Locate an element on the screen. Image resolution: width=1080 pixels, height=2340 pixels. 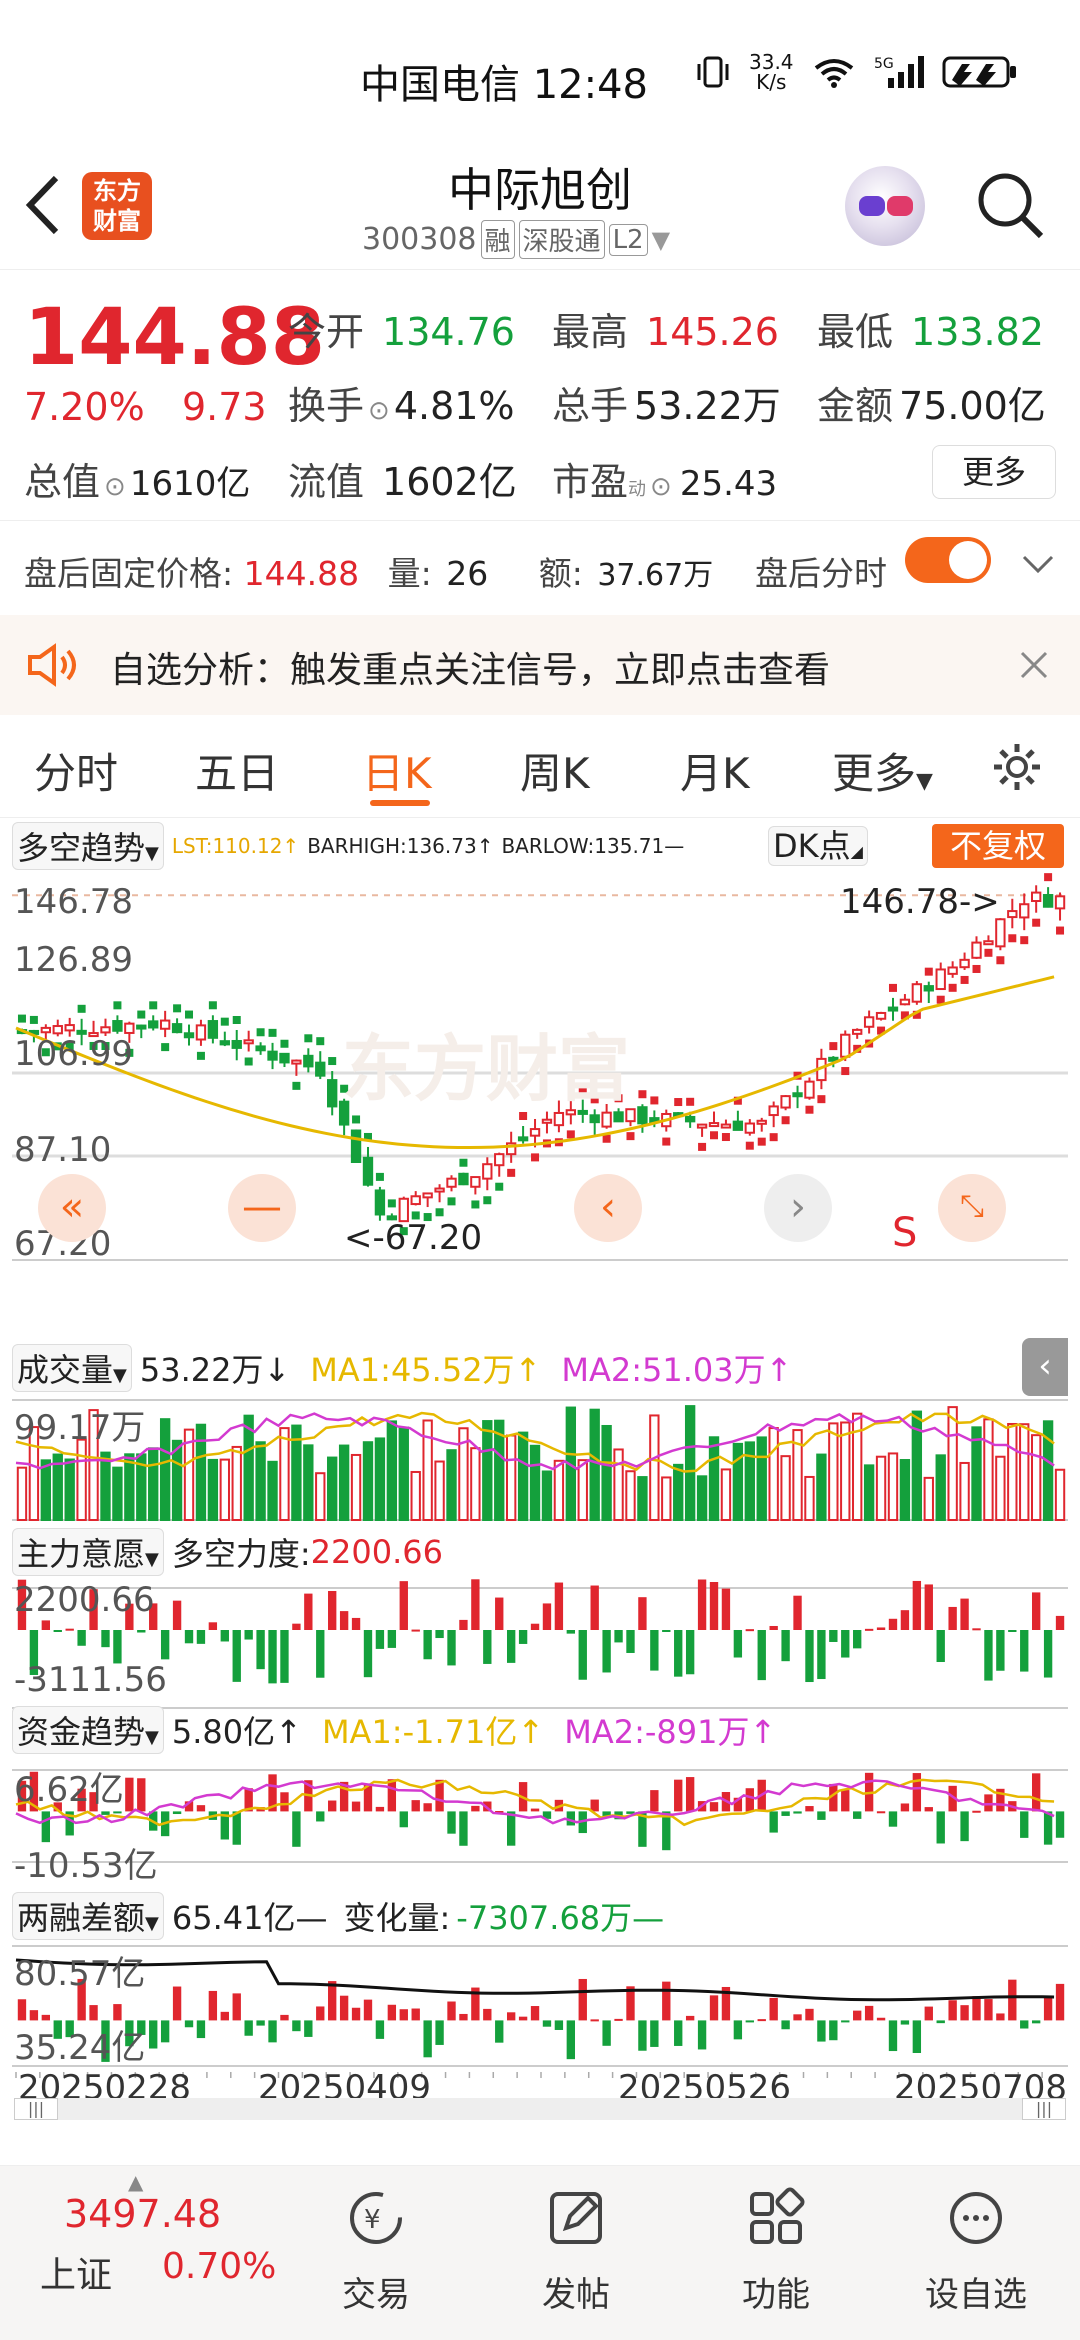
range-handle-left: ||| is located at coordinates (36, 2109).